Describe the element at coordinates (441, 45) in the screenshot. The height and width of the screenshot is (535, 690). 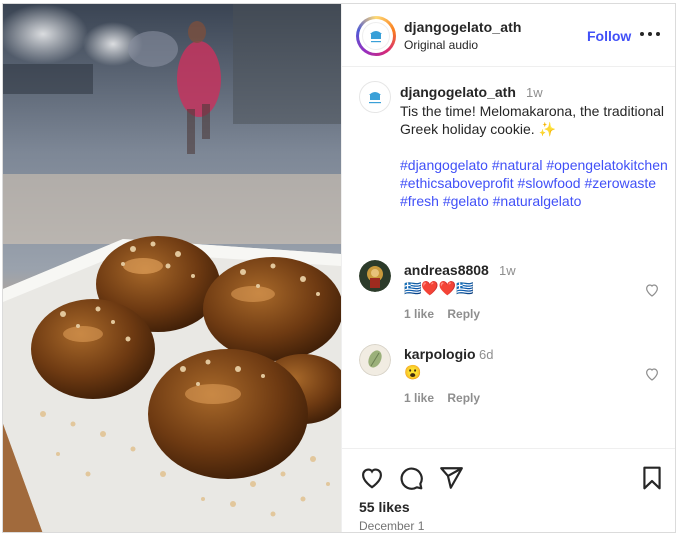
I see `audio-label: Original audio` at that location.